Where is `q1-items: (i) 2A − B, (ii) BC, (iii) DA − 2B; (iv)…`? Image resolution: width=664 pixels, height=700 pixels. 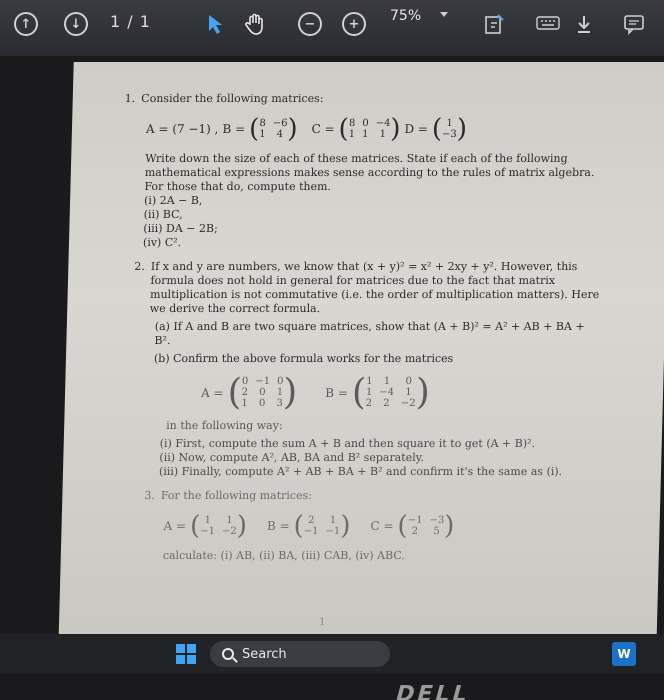 q1-items: (i) 2A − B, (ii) BC, (iii) DA − 2B; (iv)… is located at coordinates (361, 222).